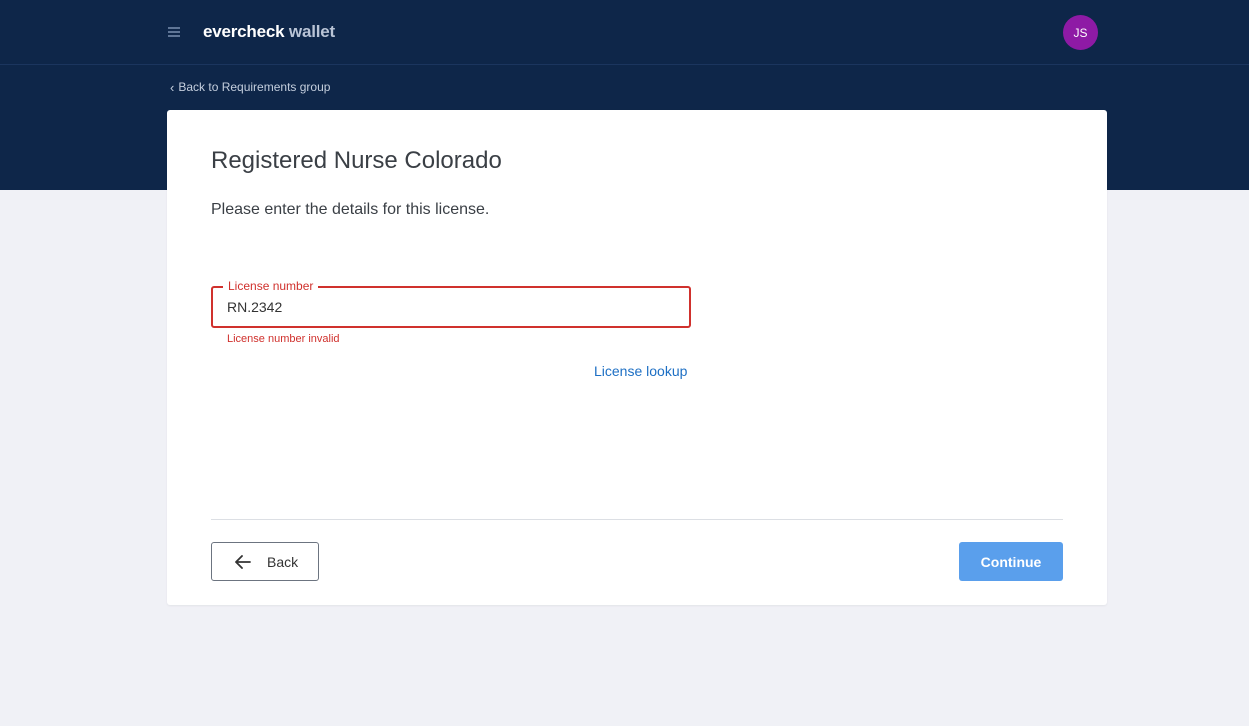 This screenshot has width=1249, height=726. I want to click on continue-button: Continue, so click(1011, 561).